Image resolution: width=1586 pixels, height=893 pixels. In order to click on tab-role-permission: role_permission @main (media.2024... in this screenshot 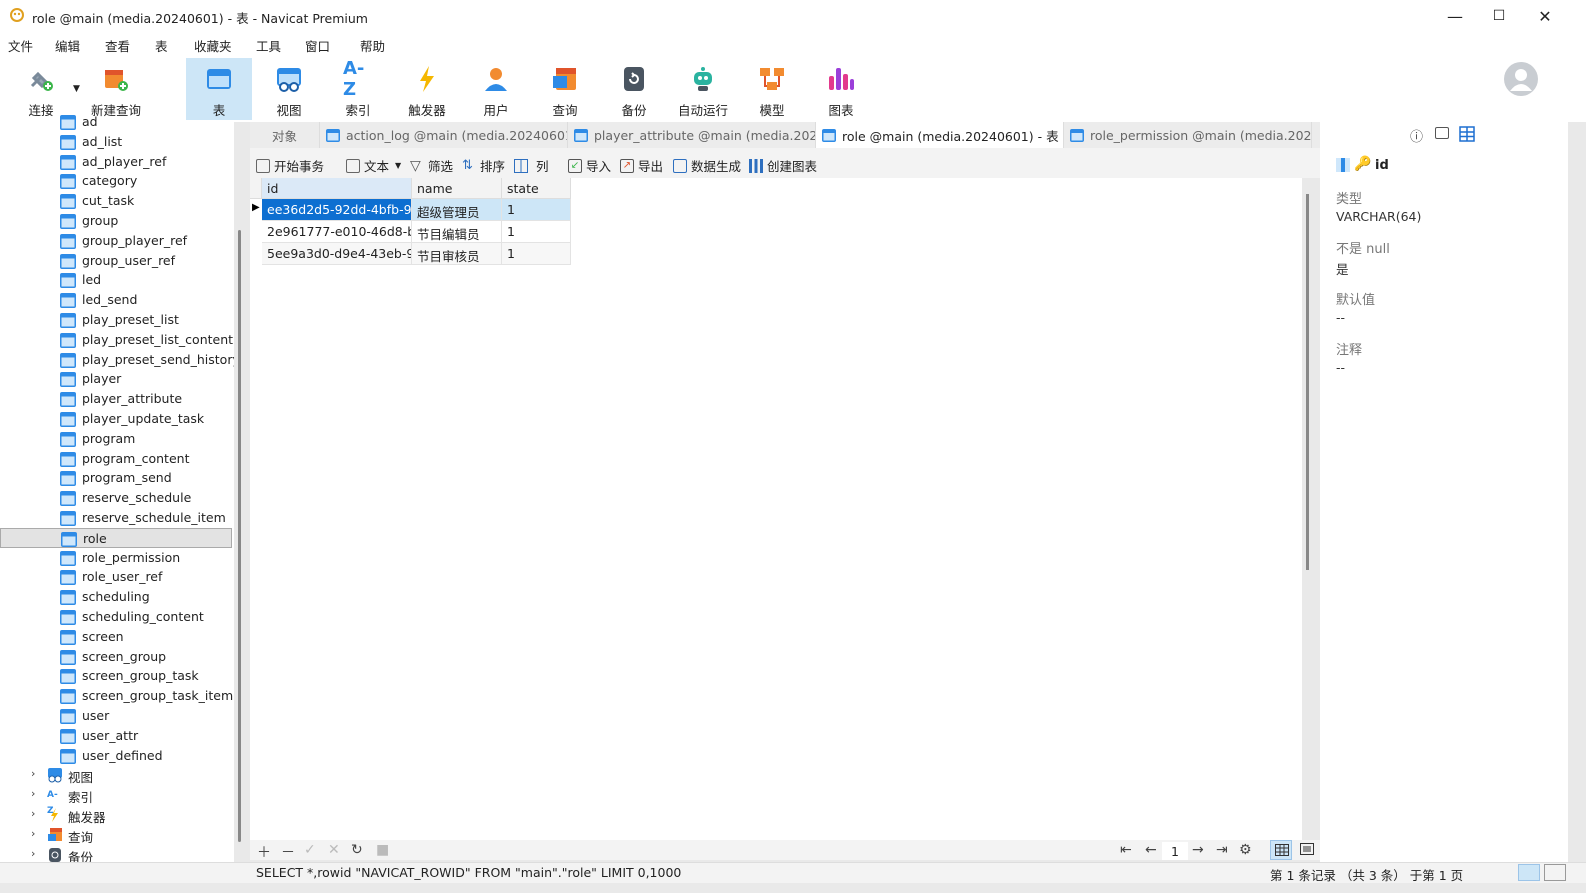, I will do `click(1188, 135)`.